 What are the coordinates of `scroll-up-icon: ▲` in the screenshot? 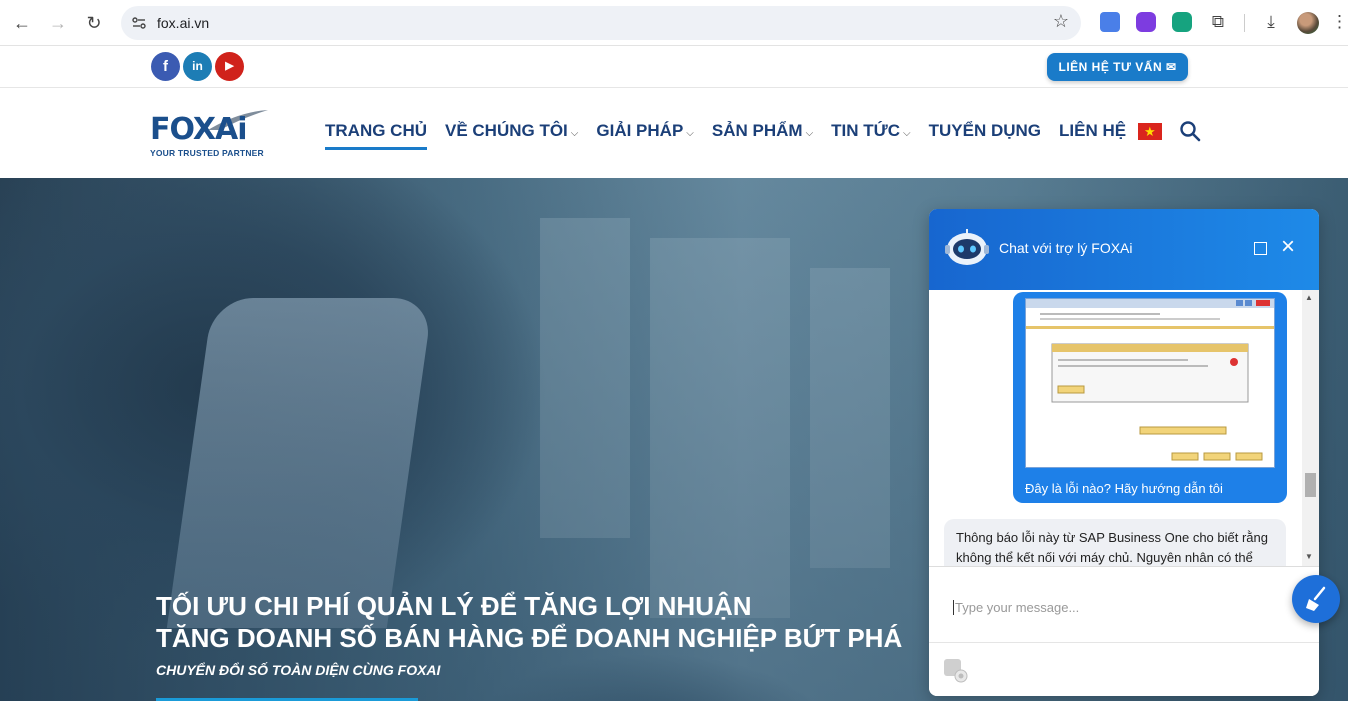 It's located at (1309, 297).